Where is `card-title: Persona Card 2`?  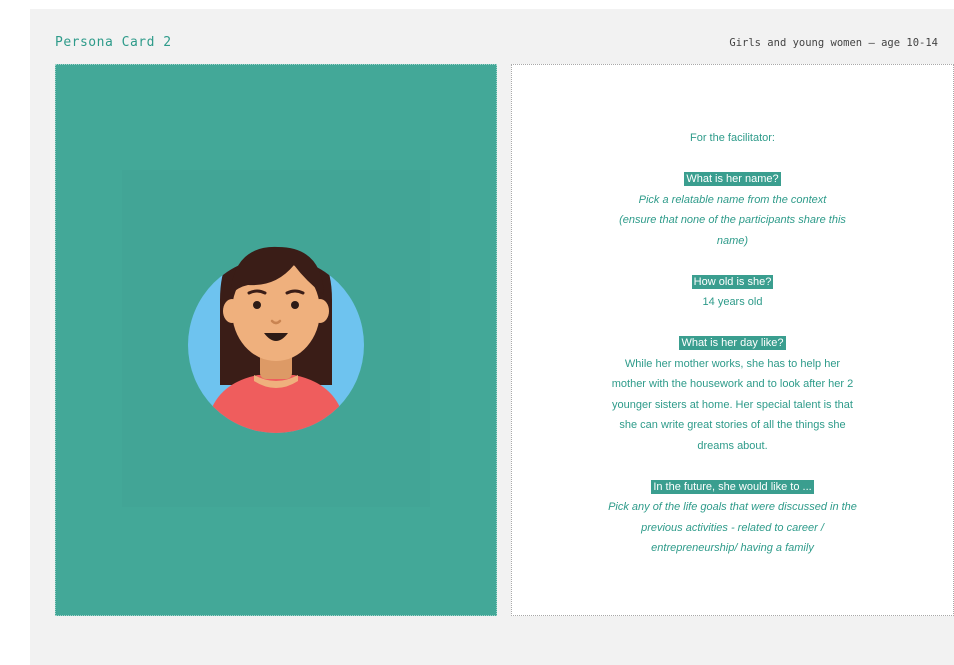
card-title: Persona Card 2 is located at coordinates (113, 42).